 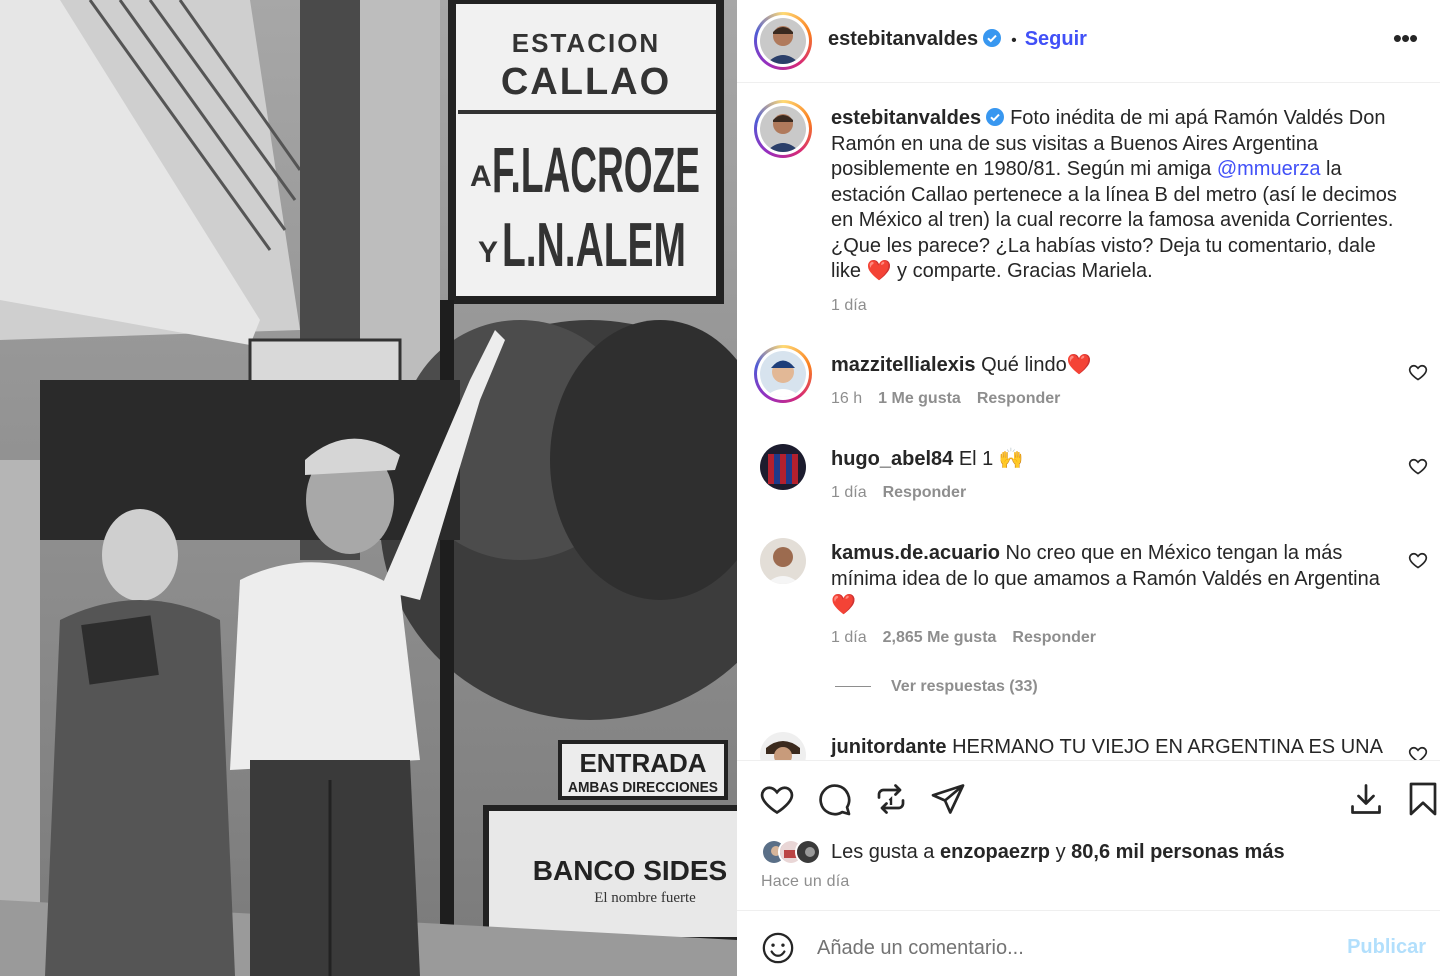 I want to click on comment-input, so click(x=1067, y=948).